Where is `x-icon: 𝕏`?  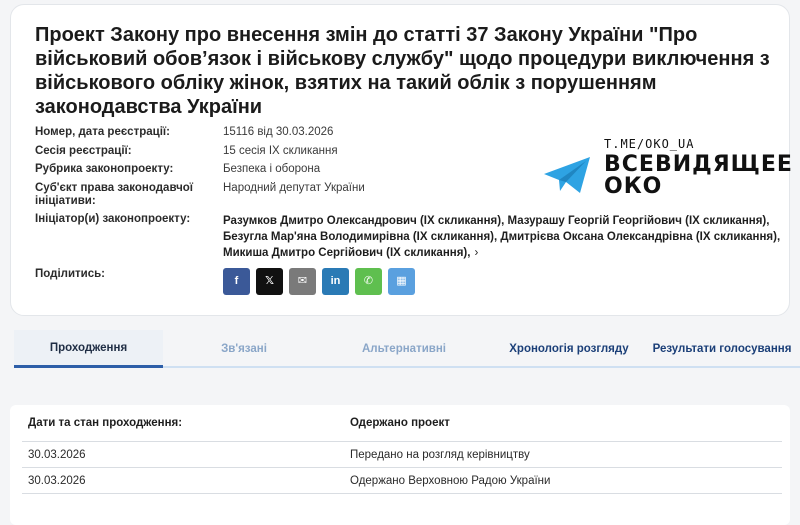 x-icon: 𝕏 is located at coordinates (269, 281).